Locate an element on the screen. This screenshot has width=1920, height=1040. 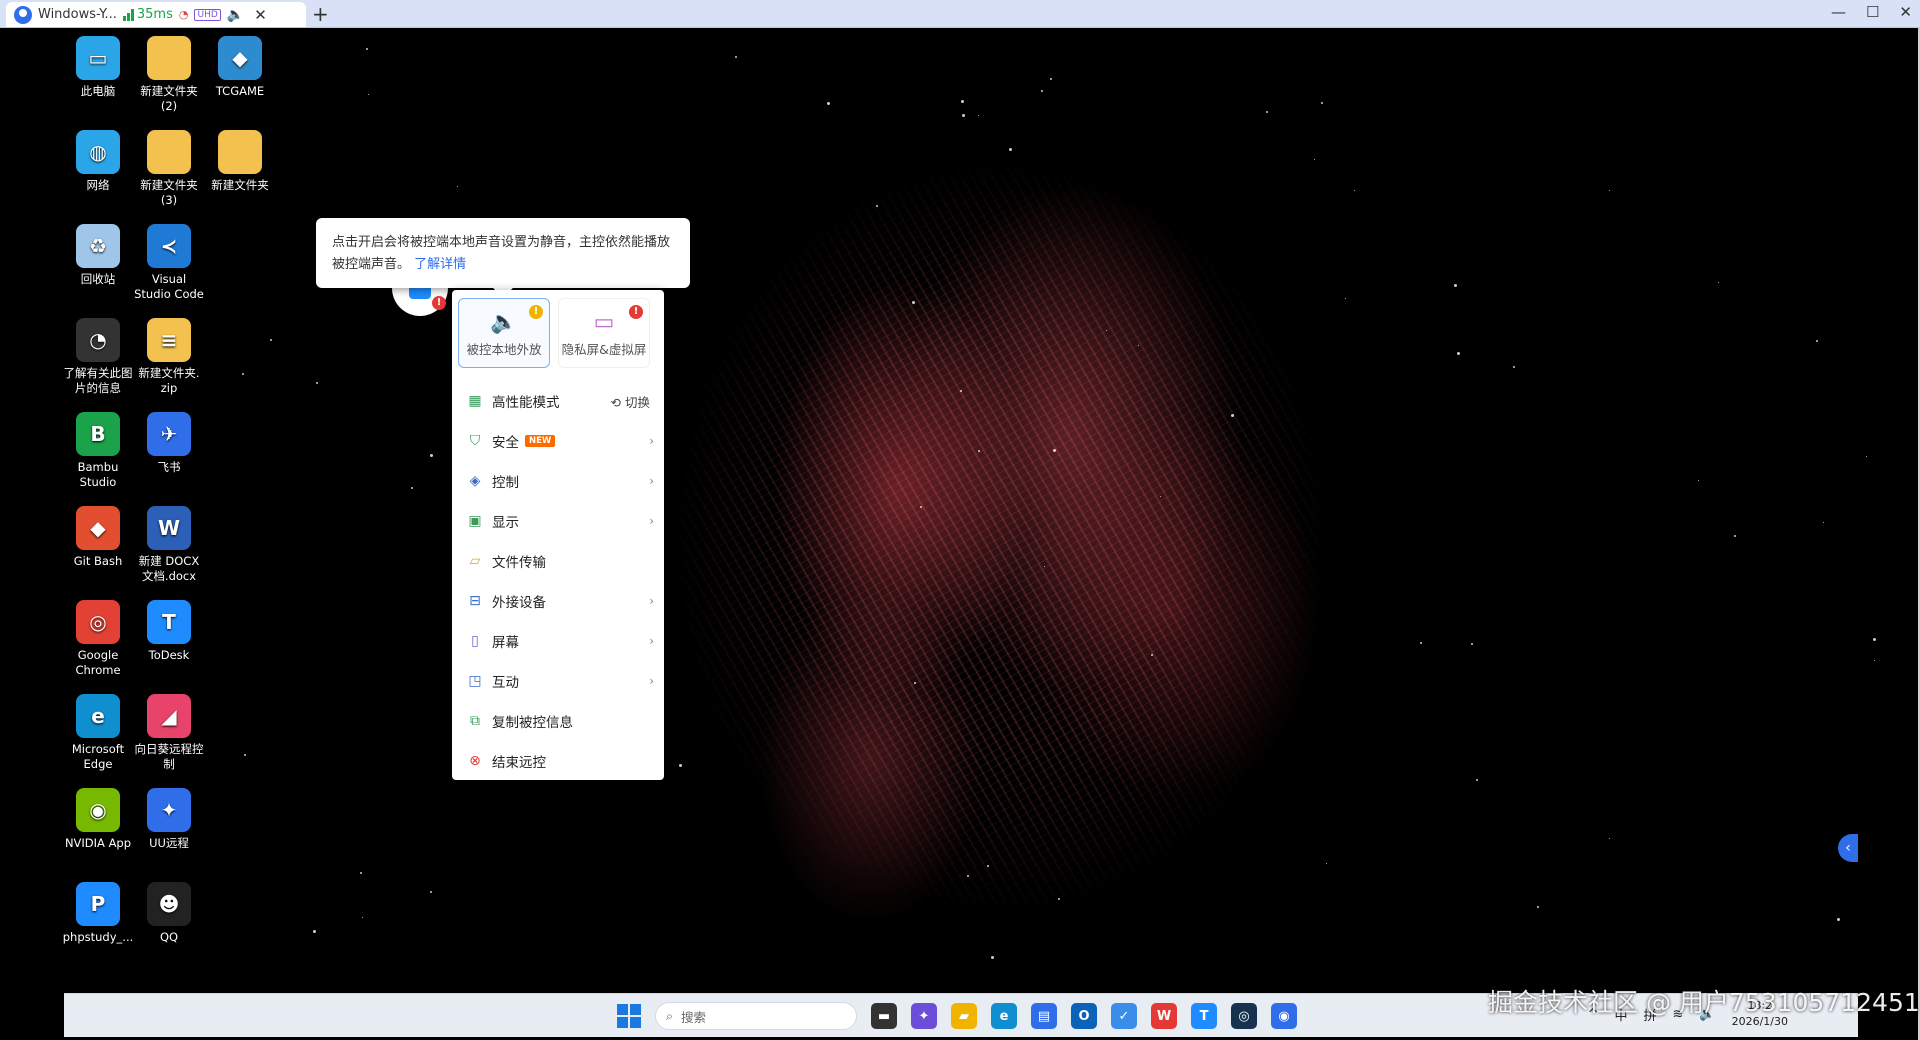
desktop-icon-uu-remote: ✦ UU远程 is located at coordinates (169, 819).